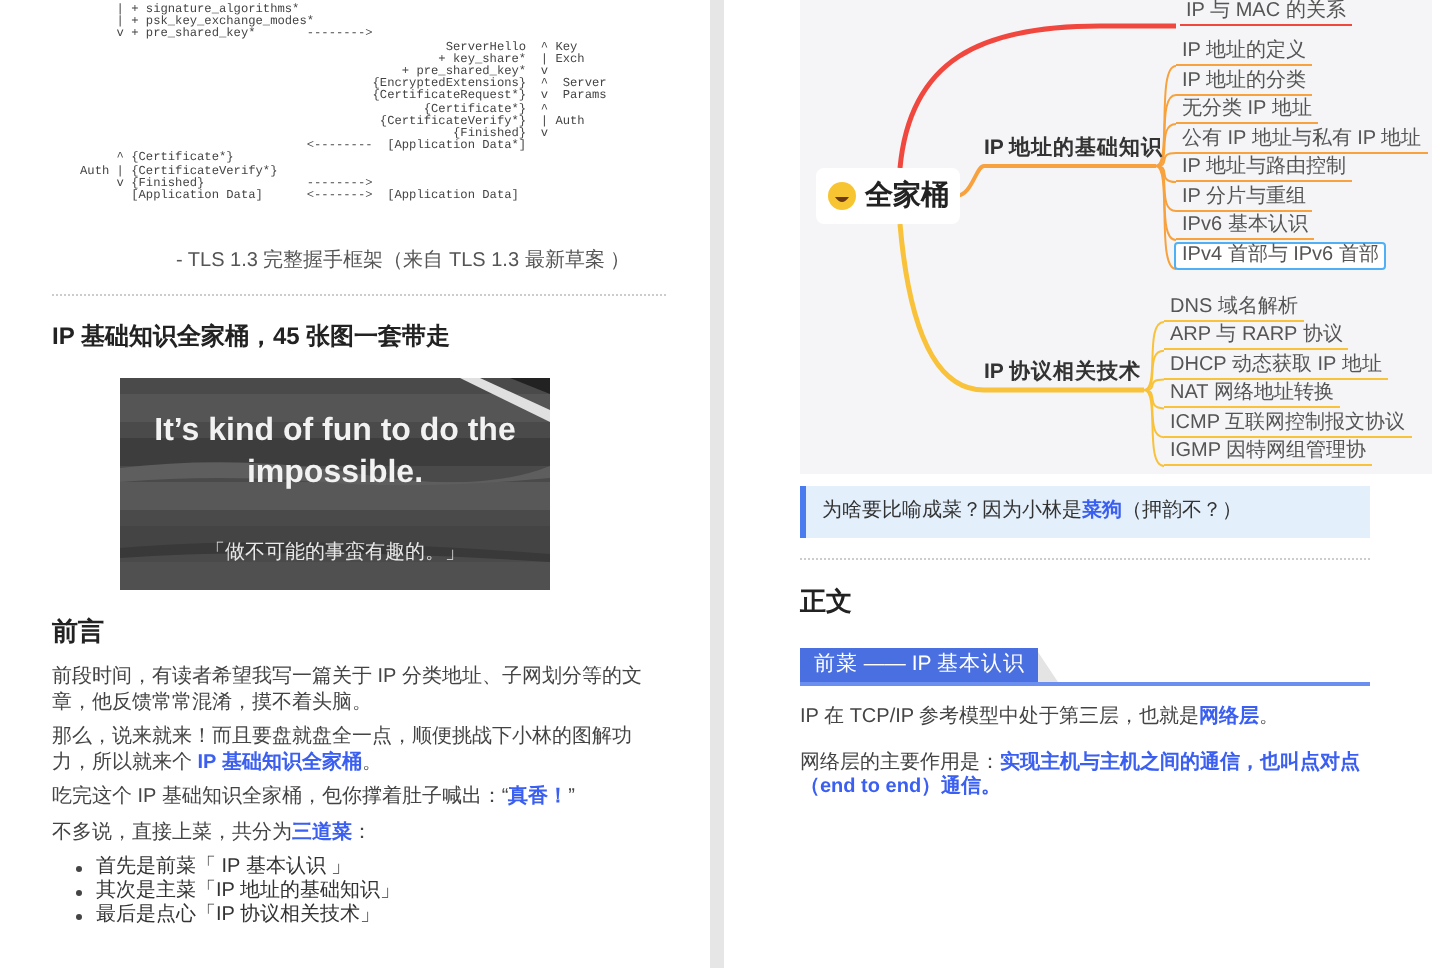 The height and width of the screenshot is (968, 1440). What do you see at coordinates (1245, 227) in the screenshot?
I see `mind-map-node: IPv6 基本认识` at bounding box center [1245, 227].